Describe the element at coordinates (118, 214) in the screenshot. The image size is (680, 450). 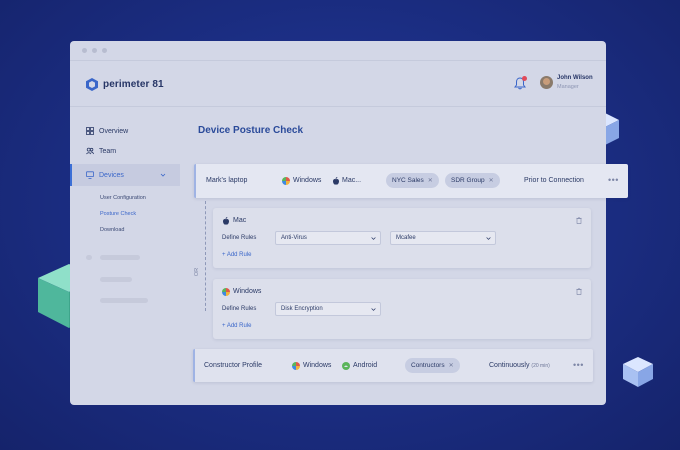
I see `sidebar-subitem-posture-check: Posture Check` at that location.